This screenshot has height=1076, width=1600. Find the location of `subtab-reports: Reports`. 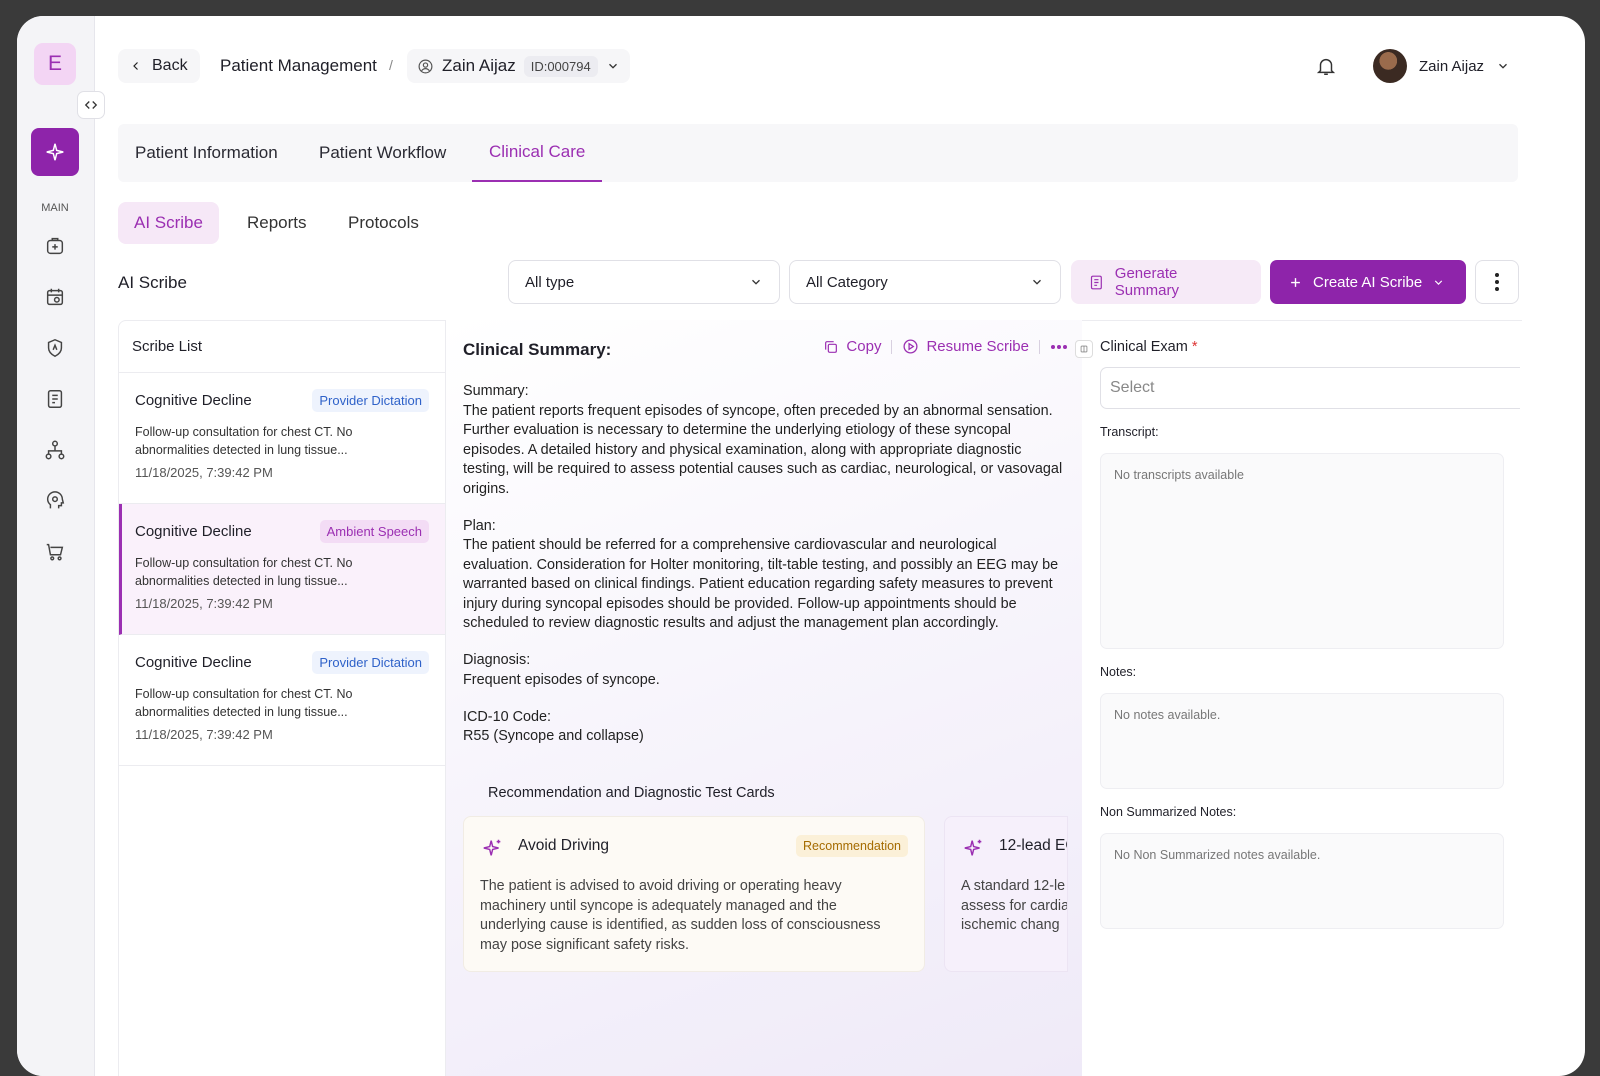

subtab-reports: Reports is located at coordinates (277, 223).